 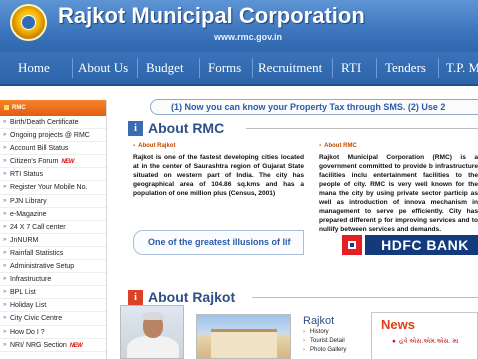 What do you see at coordinates (34, 68) in the screenshot?
I see `nav-home: Home` at bounding box center [34, 68].